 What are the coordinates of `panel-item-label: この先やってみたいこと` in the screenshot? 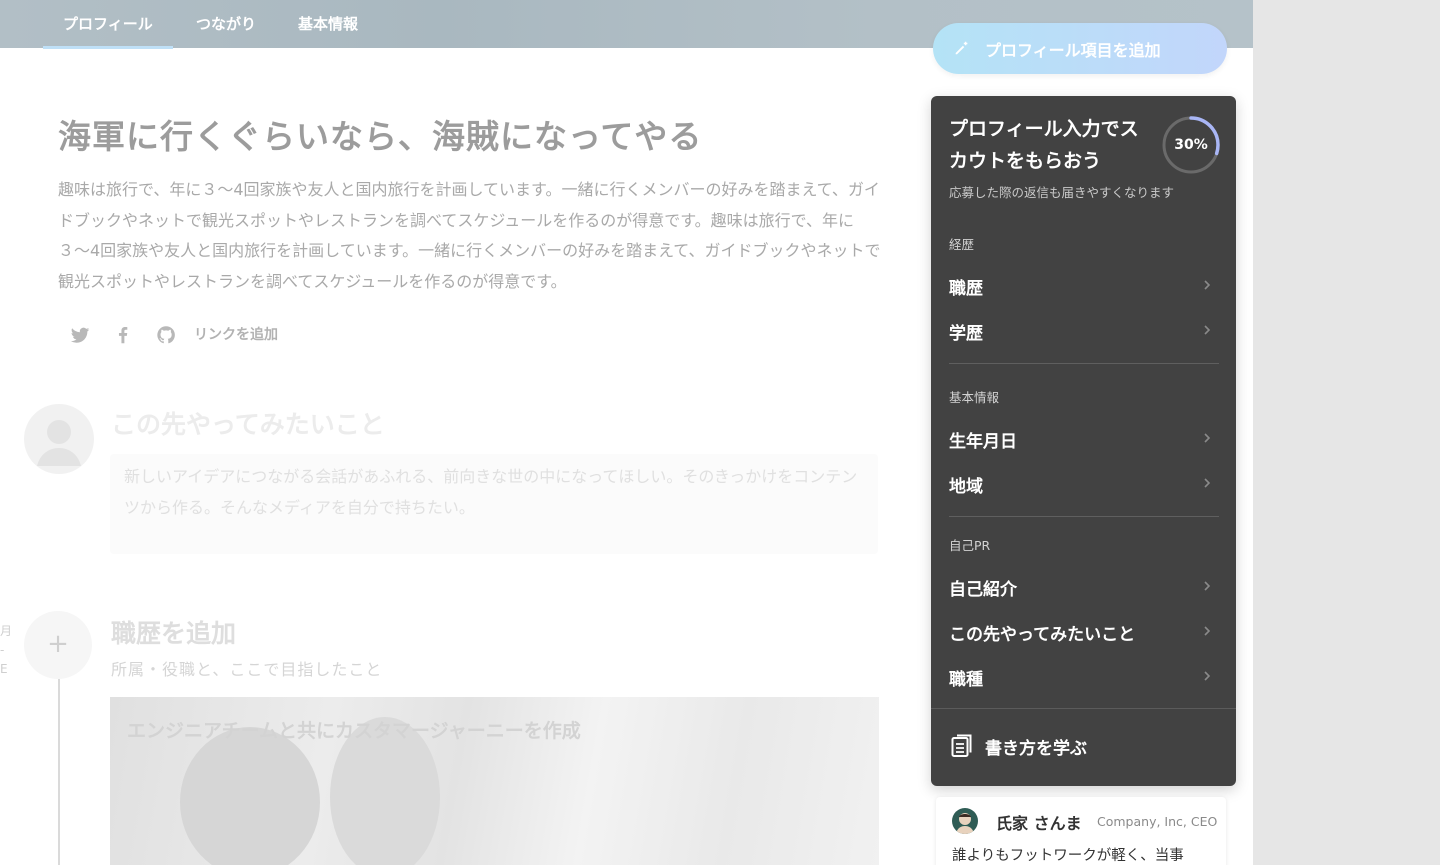 It's located at (1042, 635).